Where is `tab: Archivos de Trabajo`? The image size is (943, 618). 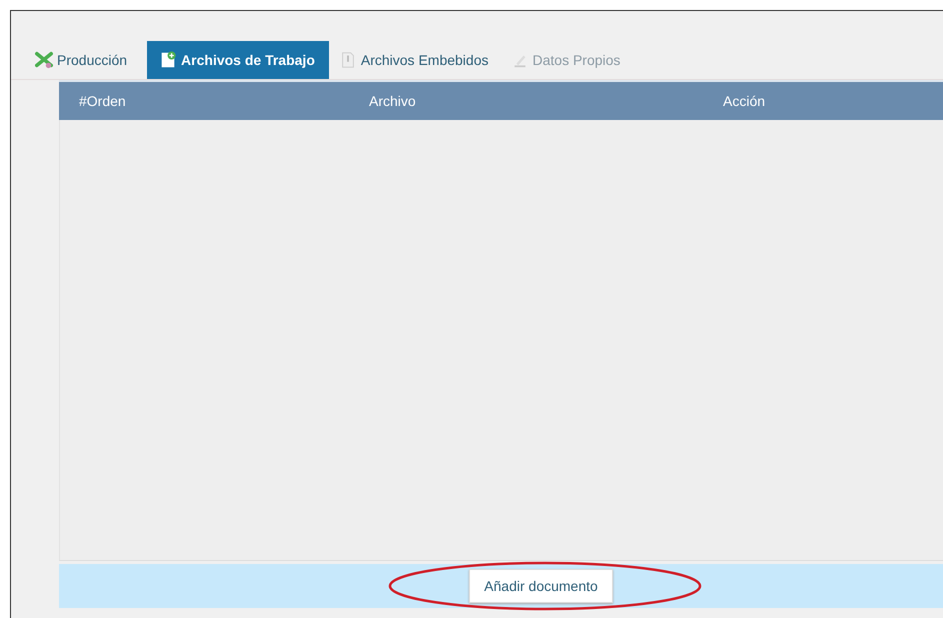
tab: Archivos de Trabajo is located at coordinates (238, 60).